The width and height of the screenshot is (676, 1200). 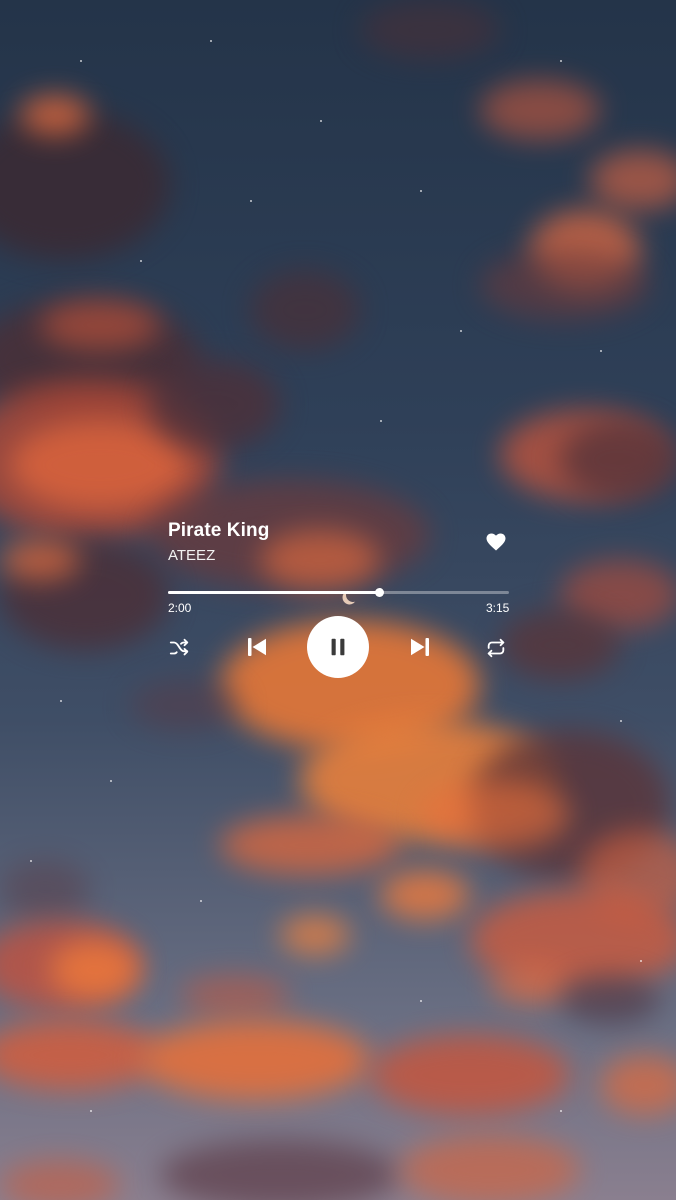 What do you see at coordinates (498, 608) in the screenshot?
I see `total-duration: 3:15` at bounding box center [498, 608].